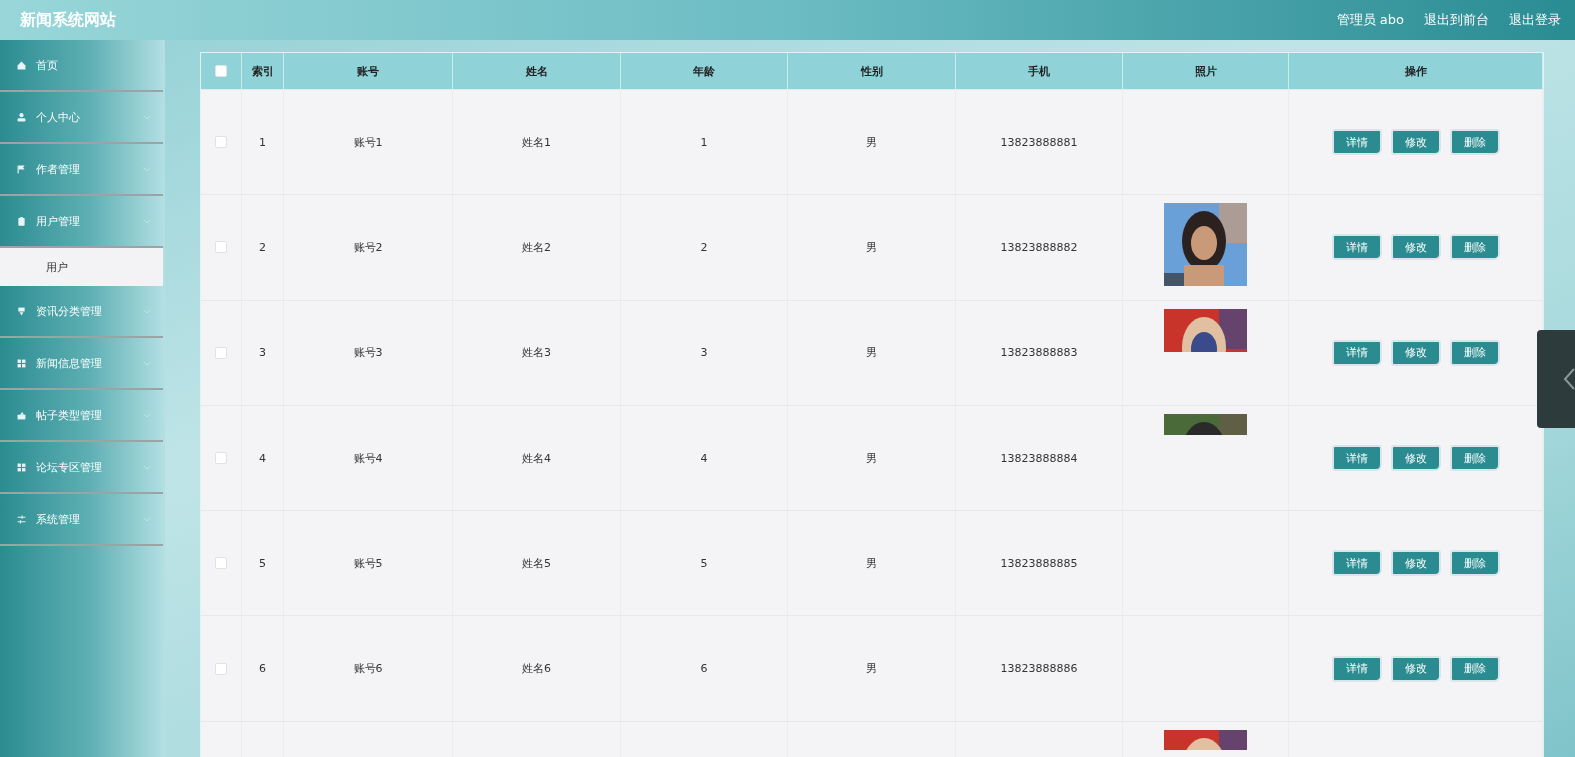 This screenshot has width=1575, height=757. I want to click on header-link: 退出到前台, so click(1456, 20).